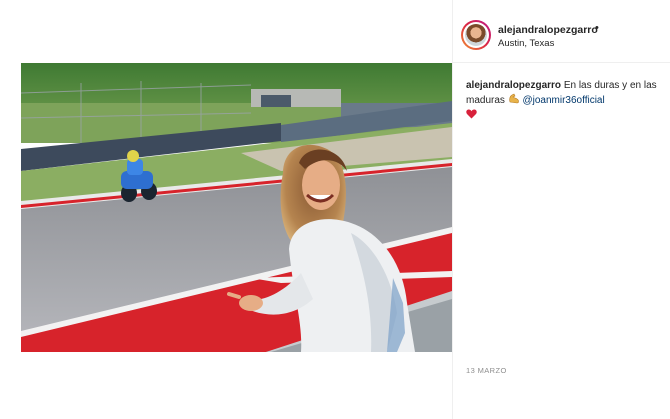 This screenshot has height=419, width=670. Describe the element at coordinates (526, 43) in the screenshot. I see `location-link: Austin, Texas` at that location.